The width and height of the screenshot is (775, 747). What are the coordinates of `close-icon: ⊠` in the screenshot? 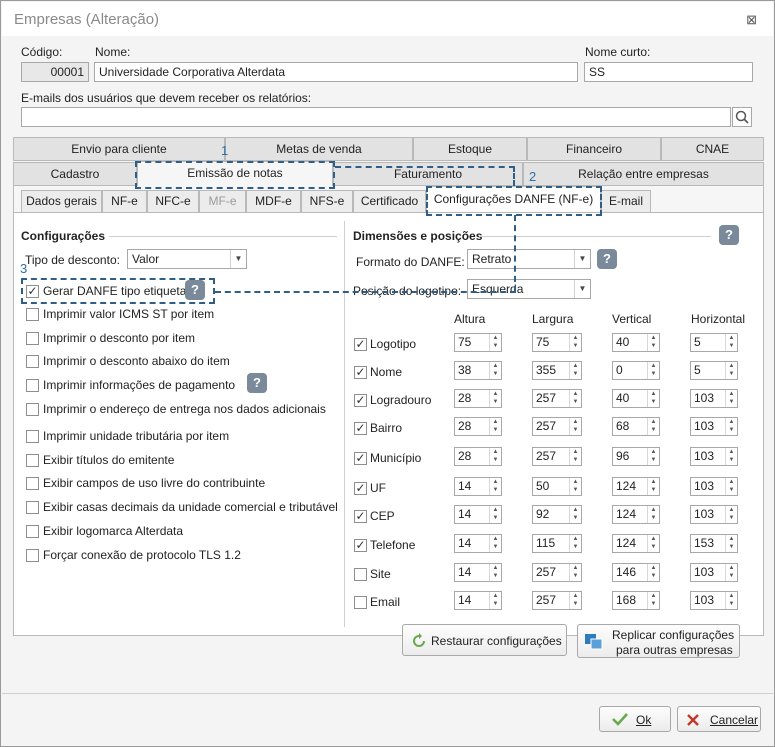 It's located at (751, 20).